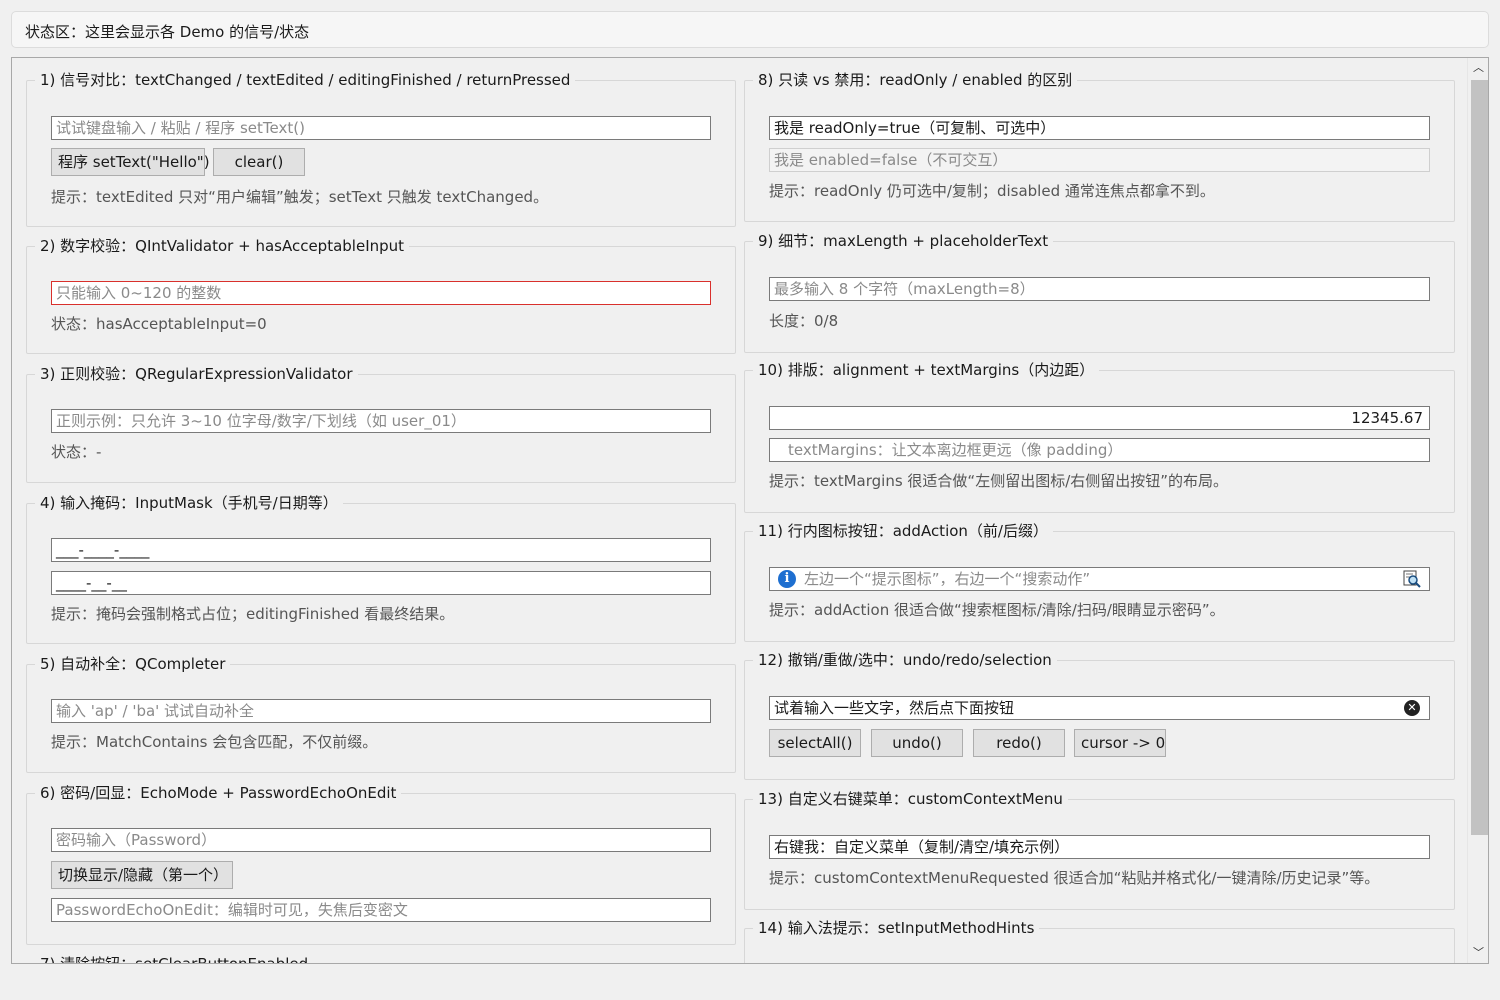 This screenshot has width=1500, height=1000. Describe the element at coordinates (1099, 289) in the screenshot. I see `maxlength-input: 最多输入 8 个字符（maxLength=8）` at that location.